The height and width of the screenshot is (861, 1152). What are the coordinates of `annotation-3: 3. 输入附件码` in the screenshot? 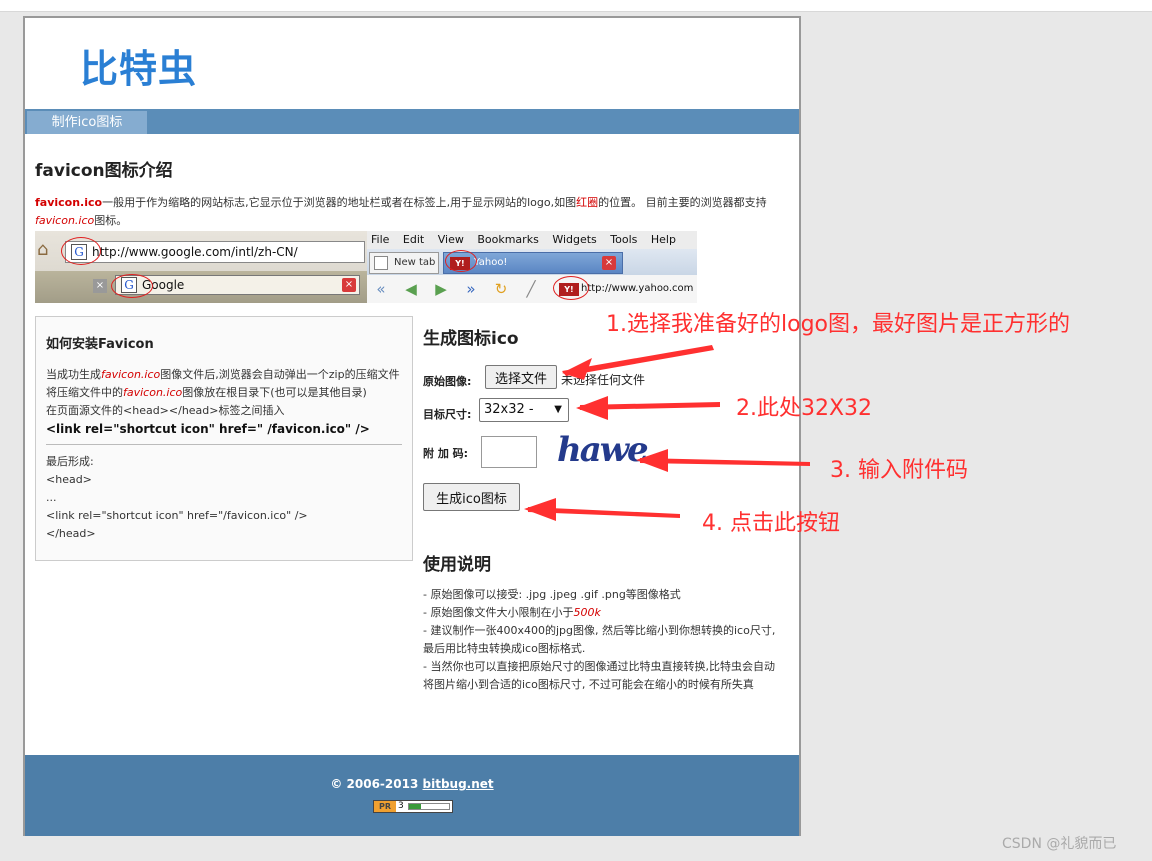 It's located at (899, 470).